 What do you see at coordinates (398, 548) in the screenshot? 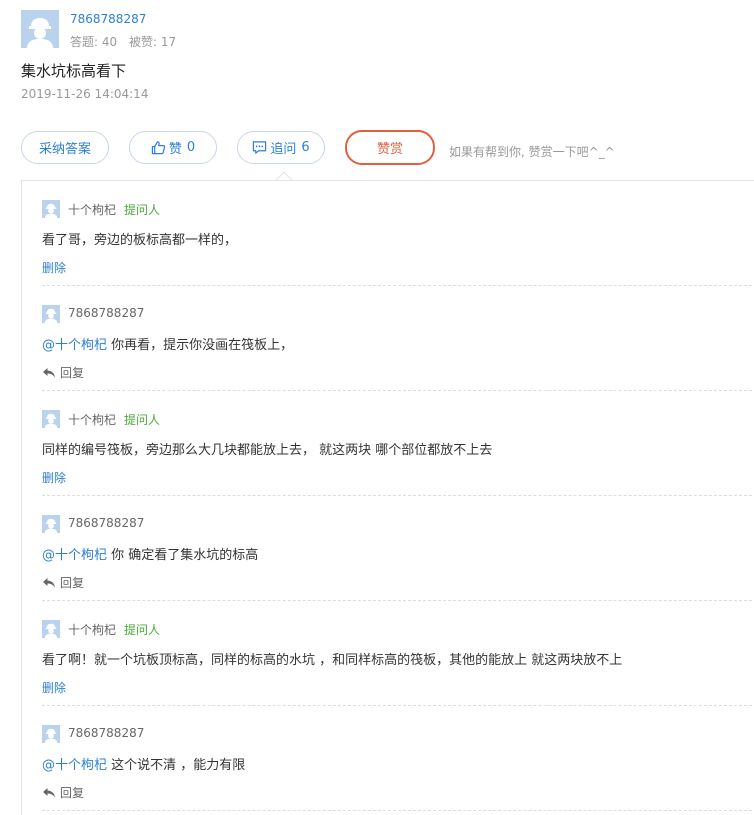
I see `reply-item: 7868788287 @十个枸杞 你 确定看了集水坑的标高 回复` at bounding box center [398, 548].